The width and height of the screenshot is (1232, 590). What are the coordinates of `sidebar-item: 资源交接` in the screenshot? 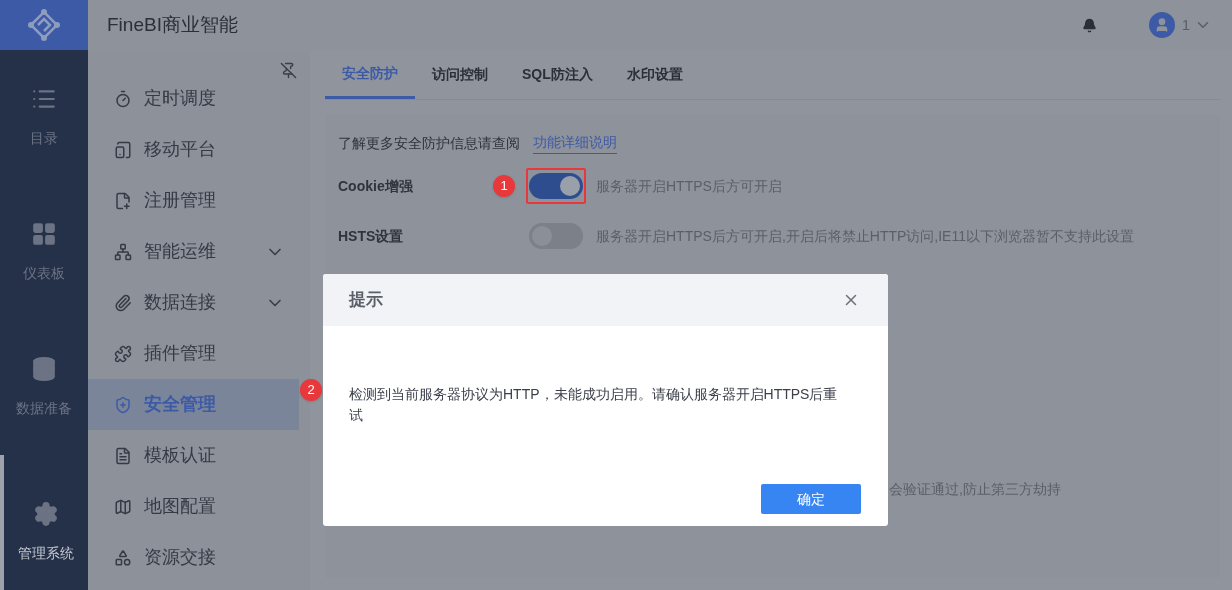 It's located at (193, 557).